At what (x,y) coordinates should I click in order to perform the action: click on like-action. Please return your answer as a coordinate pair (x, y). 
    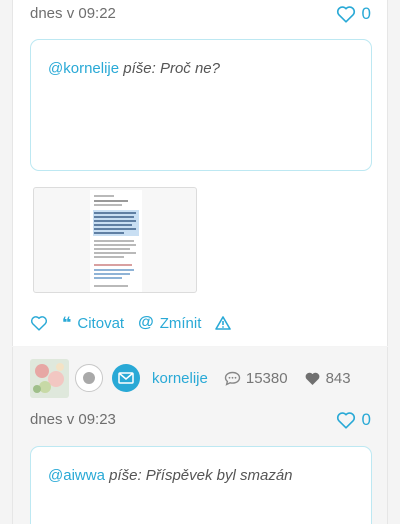
    Looking at the image, I should click on (39, 323).